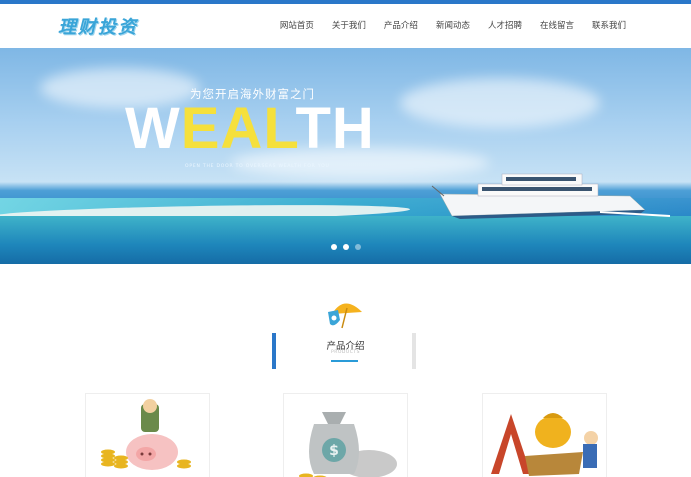 This screenshot has width=691, height=477. I want to click on money-bag-image: $, so click(348, 444).